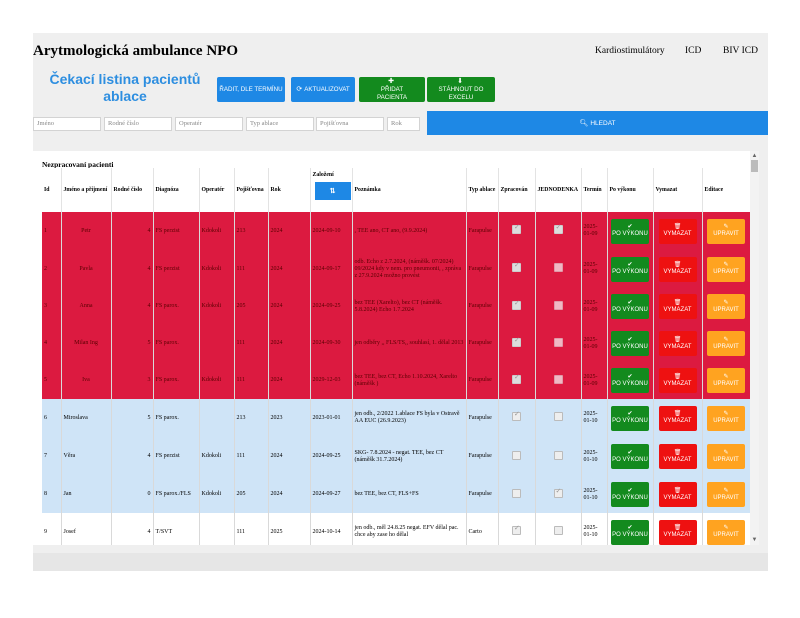 The height and width of the screenshot is (618, 800). What do you see at coordinates (280, 124) in the screenshot?
I see `filter-typ-ablace-input: Typ ablace` at bounding box center [280, 124].